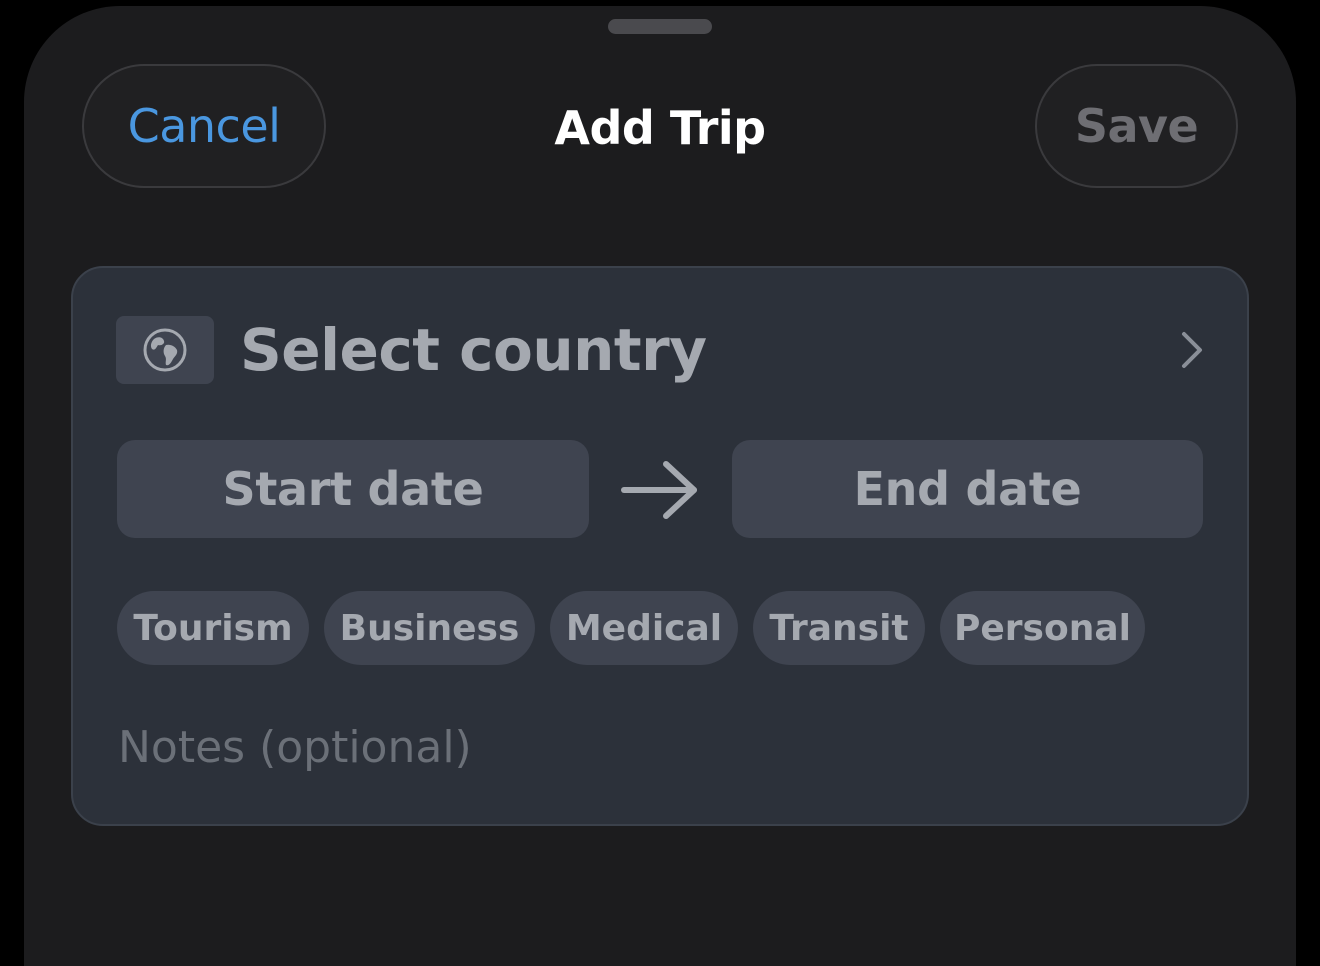 Image resolution: width=1320 pixels, height=966 pixels. I want to click on select-country-label: Select country, so click(473, 350).